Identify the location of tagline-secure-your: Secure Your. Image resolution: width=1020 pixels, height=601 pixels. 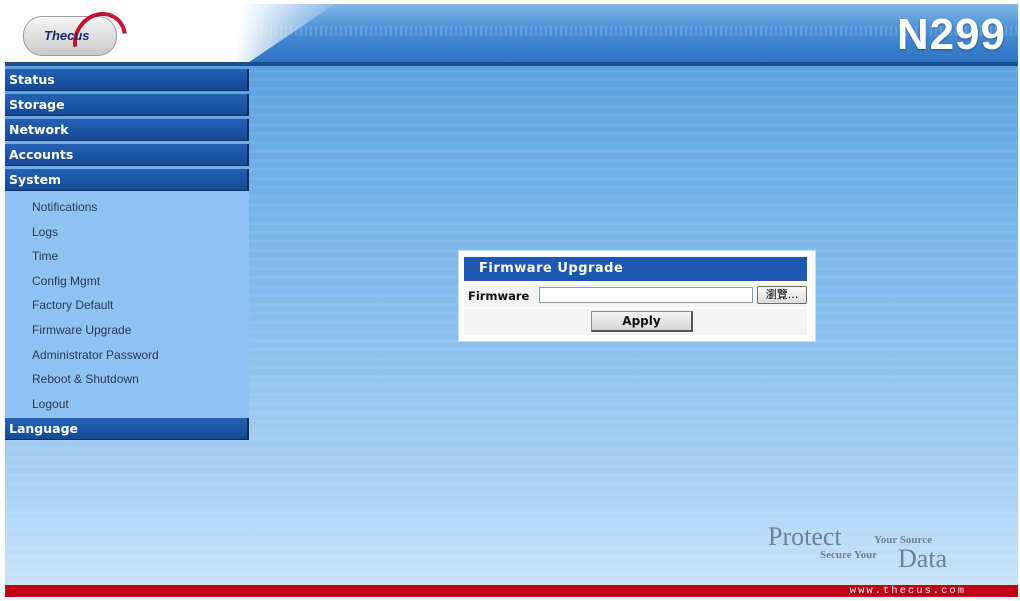
(849, 555).